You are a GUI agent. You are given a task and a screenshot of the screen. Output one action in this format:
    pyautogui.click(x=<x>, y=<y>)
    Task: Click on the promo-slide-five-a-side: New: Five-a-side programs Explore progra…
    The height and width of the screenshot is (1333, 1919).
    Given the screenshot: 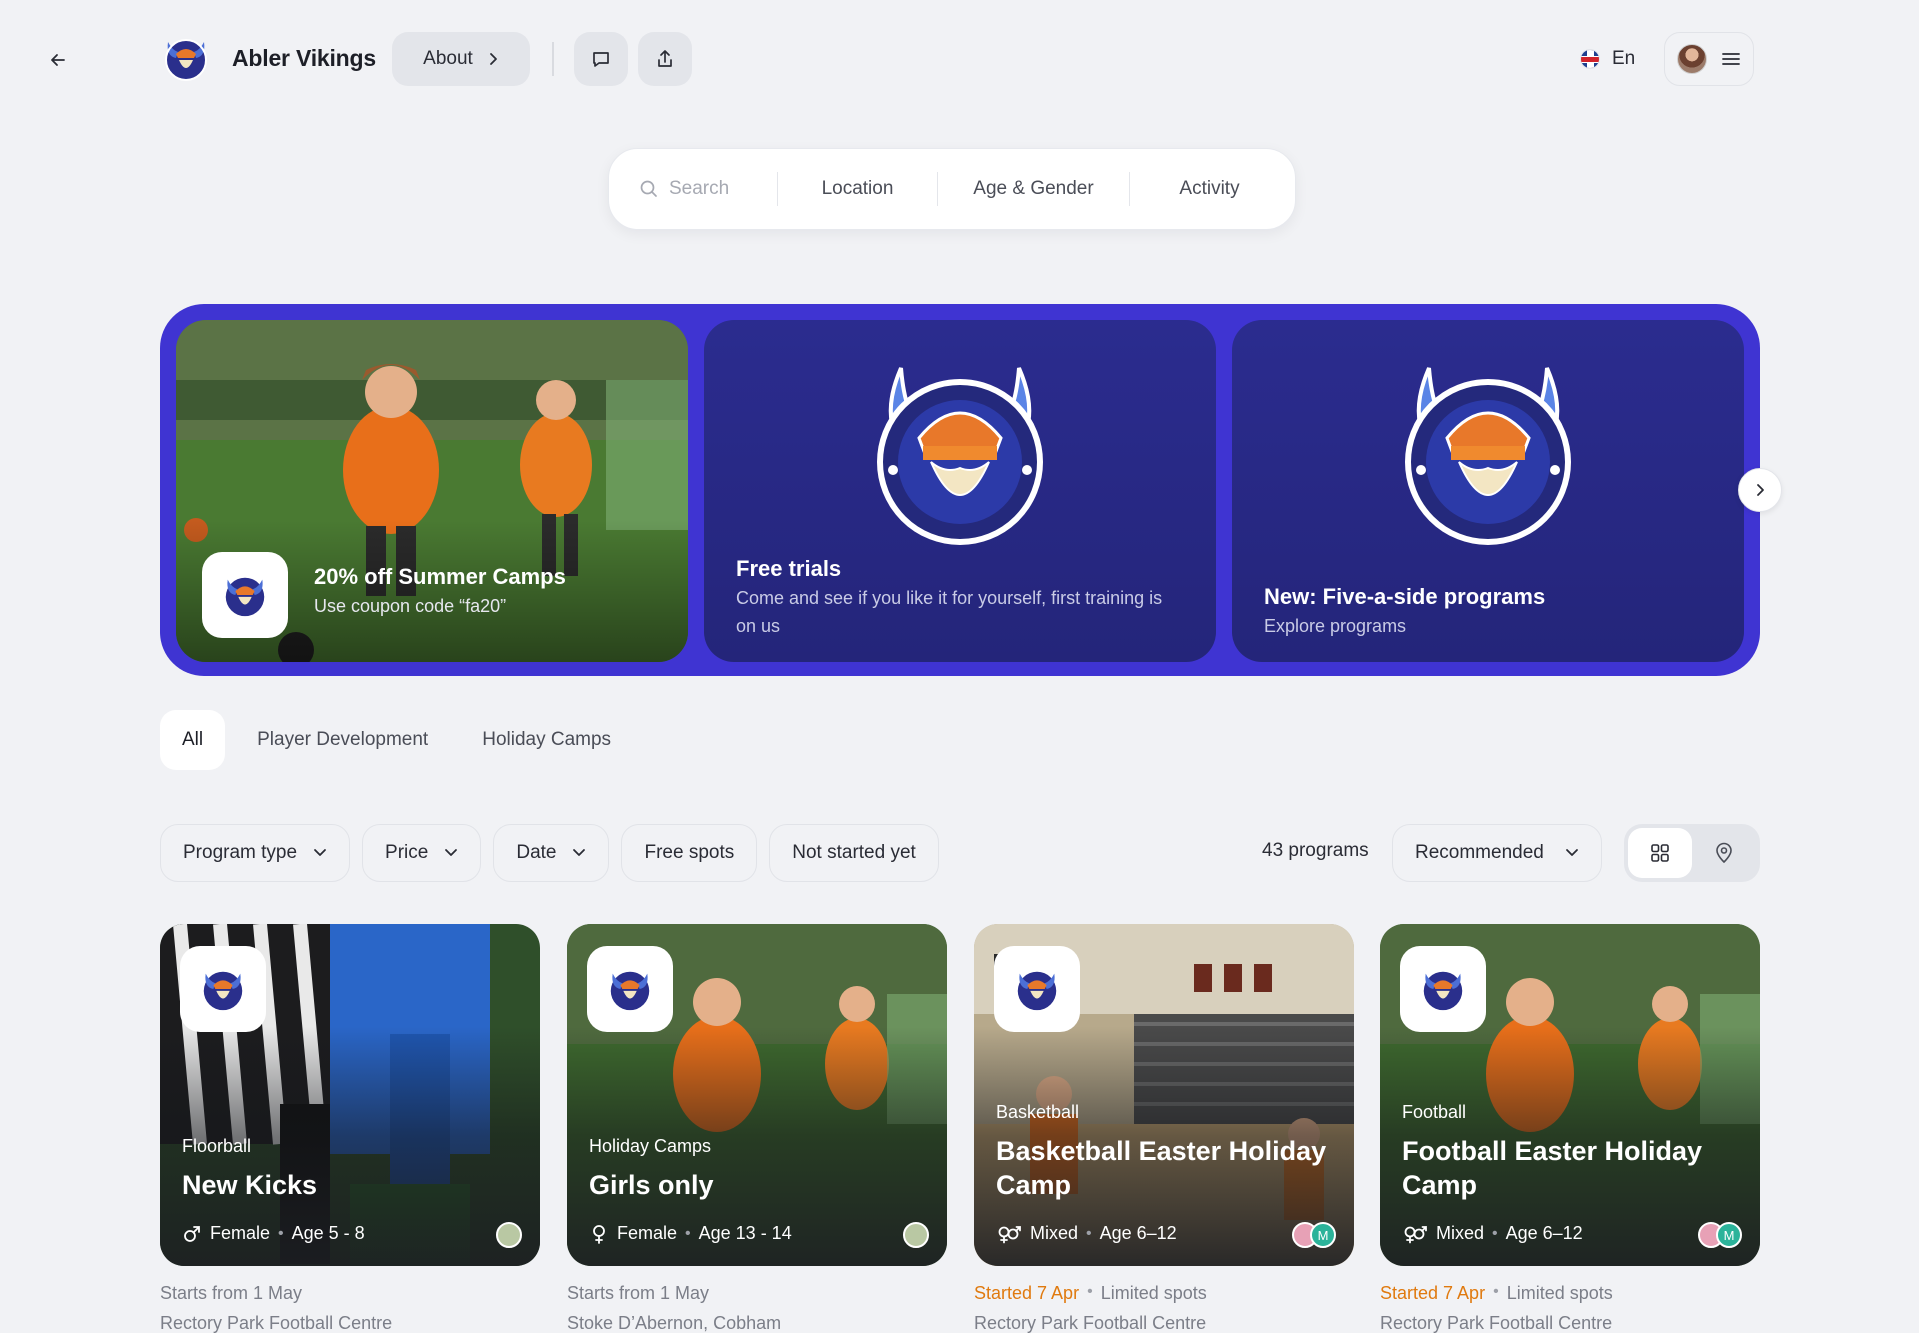 What is the action you would take?
    pyautogui.click(x=1488, y=491)
    